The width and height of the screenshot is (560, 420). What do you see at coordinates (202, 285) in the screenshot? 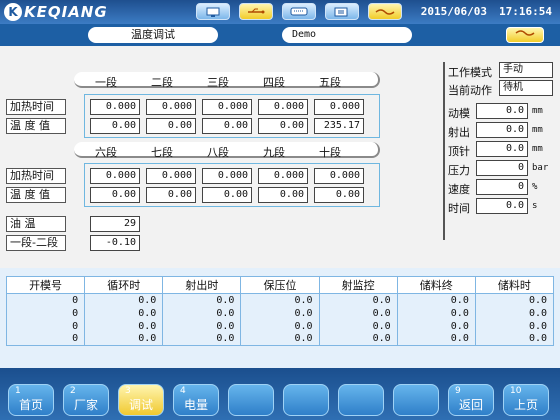
I see `table-header: 射出时` at bounding box center [202, 285].